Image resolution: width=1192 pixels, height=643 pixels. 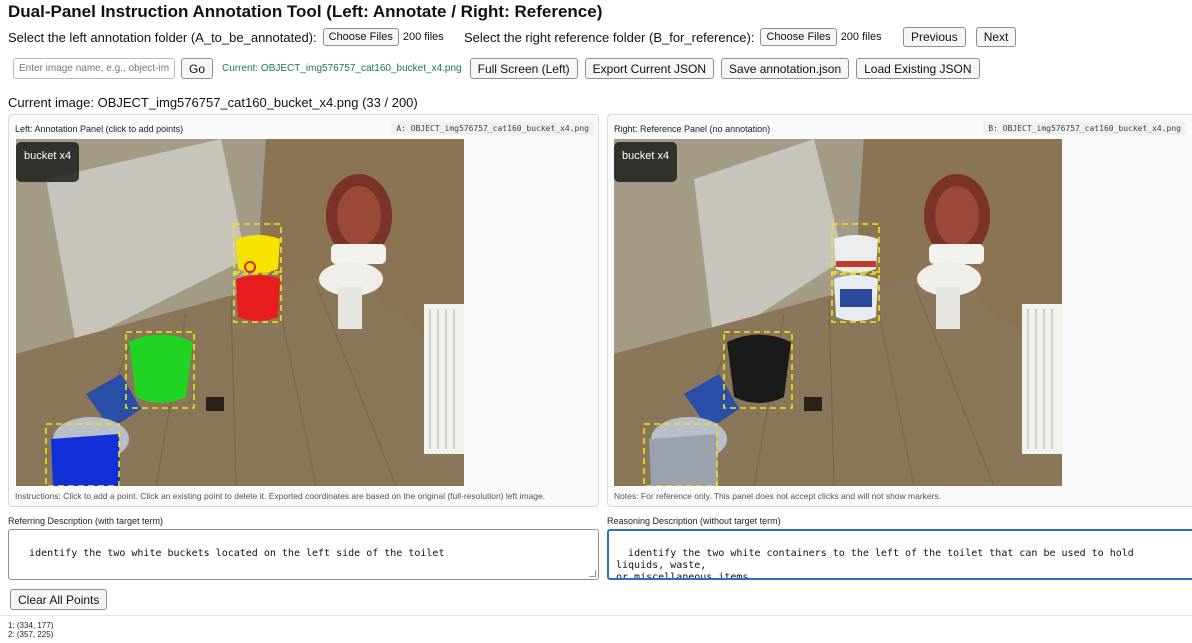 What do you see at coordinates (861, 37) in the screenshot?
I see `right-file-count: 200 files` at bounding box center [861, 37].